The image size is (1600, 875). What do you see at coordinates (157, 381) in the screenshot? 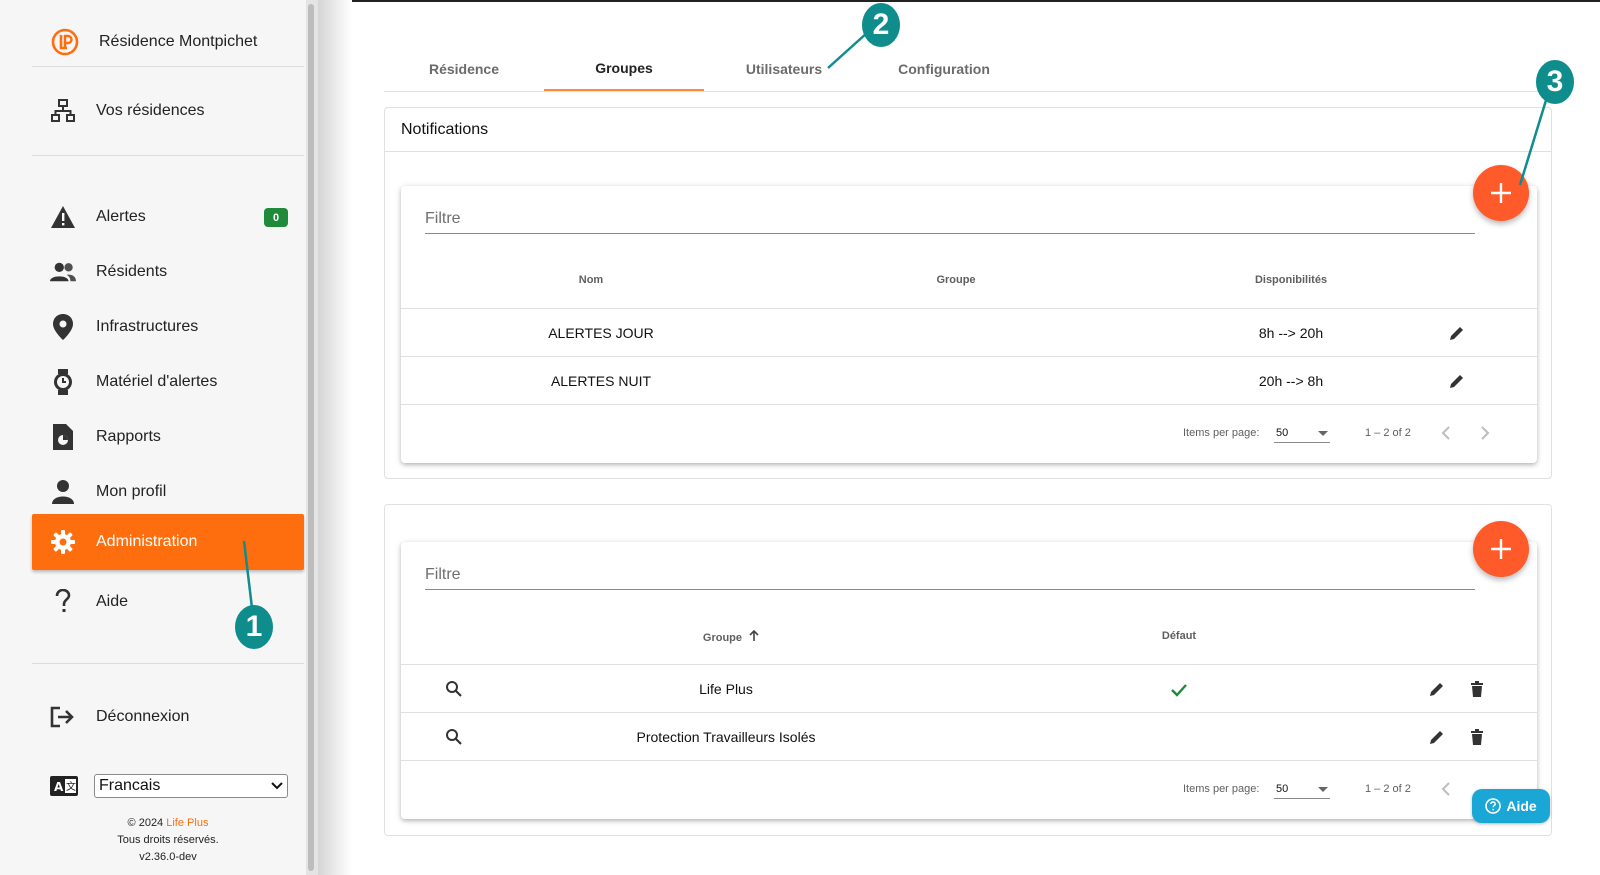
I see `nav-label: Matériel d'alertes` at bounding box center [157, 381].